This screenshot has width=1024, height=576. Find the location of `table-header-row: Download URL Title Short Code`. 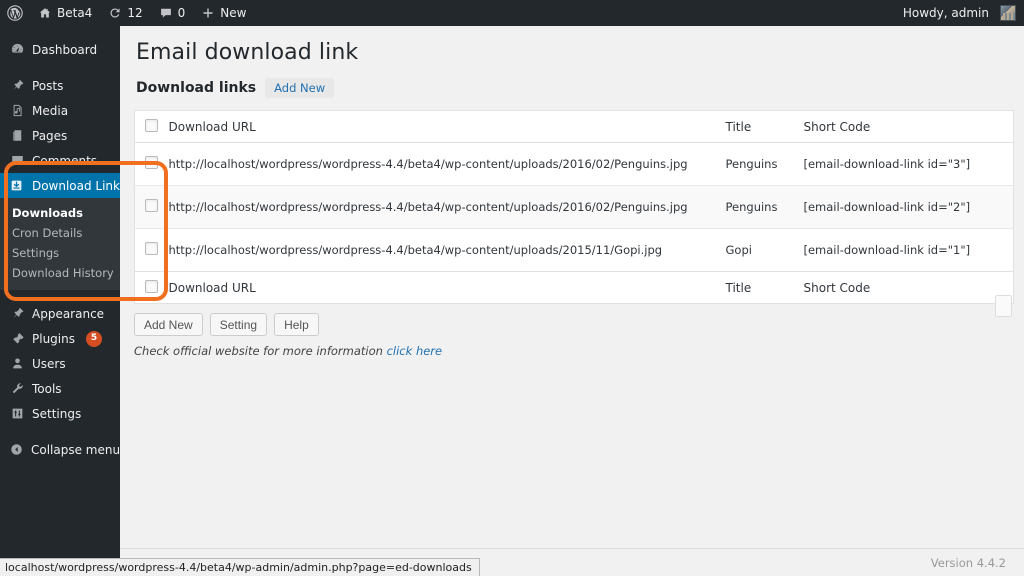

table-header-row: Download URL Title Short Code is located at coordinates (574, 126).